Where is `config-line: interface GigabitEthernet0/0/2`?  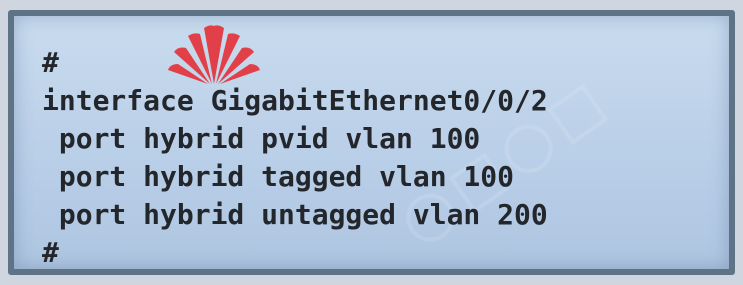
config-line: interface GigabitEthernet0/0/2 is located at coordinates (295, 100).